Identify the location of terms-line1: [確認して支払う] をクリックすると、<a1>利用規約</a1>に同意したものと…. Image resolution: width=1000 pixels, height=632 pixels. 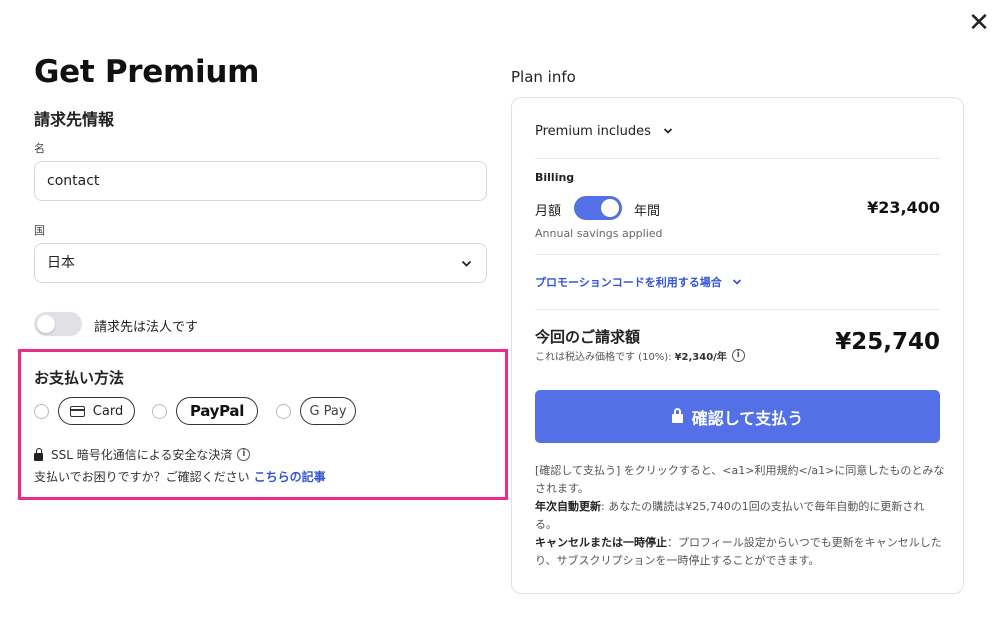
(740, 479).